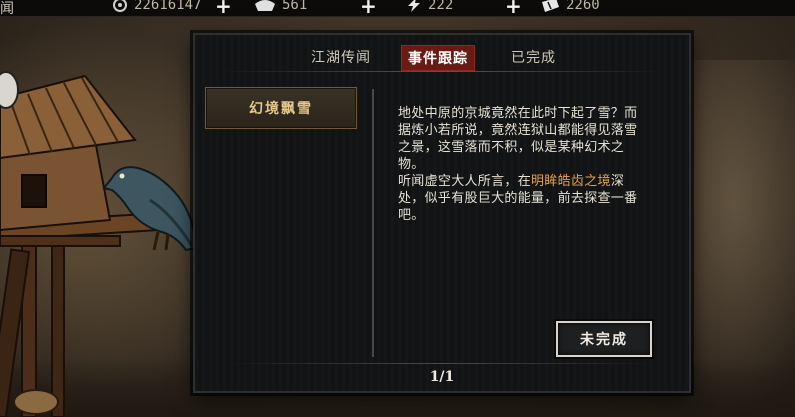 Image resolution: width=795 pixels, height=417 pixels. I want to click on coin-count: 22616147, so click(168, 6).